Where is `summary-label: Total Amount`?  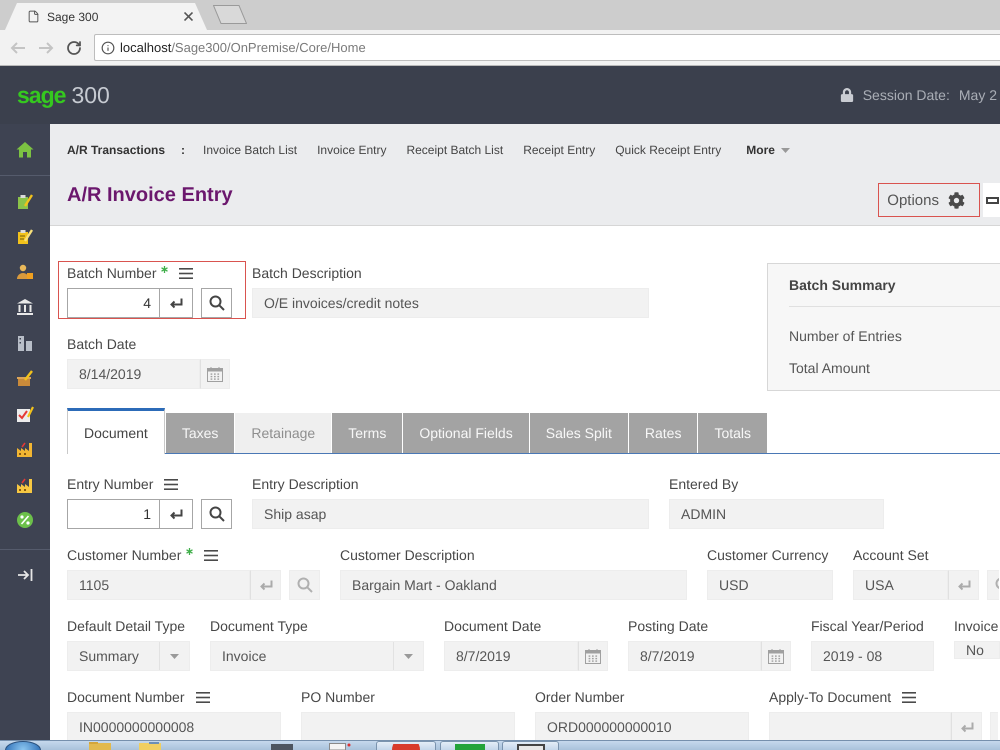
summary-label: Total Amount is located at coordinates (830, 368).